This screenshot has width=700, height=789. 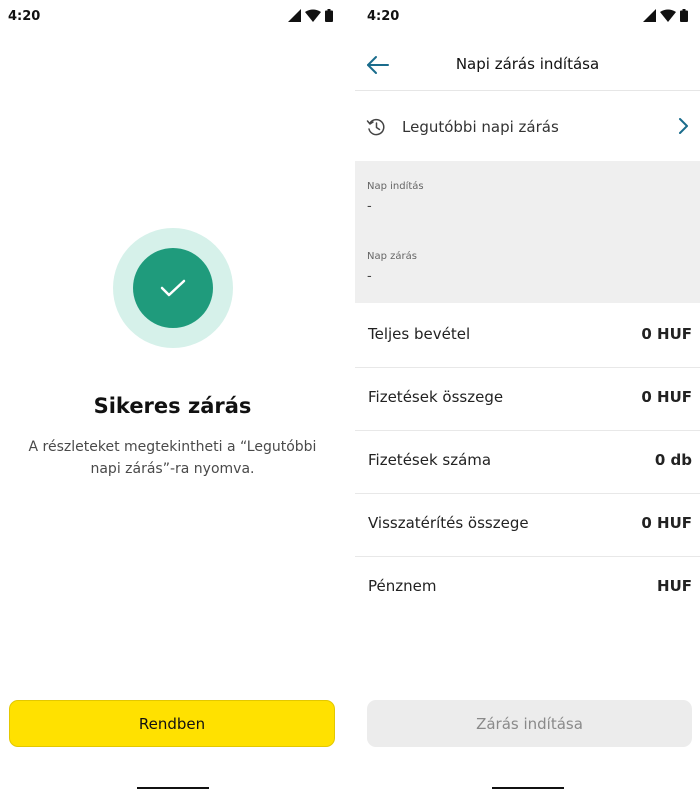 What do you see at coordinates (172, 406) in the screenshot?
I see `success-title: Sikeres zárás` at bounding box center [172, 406].